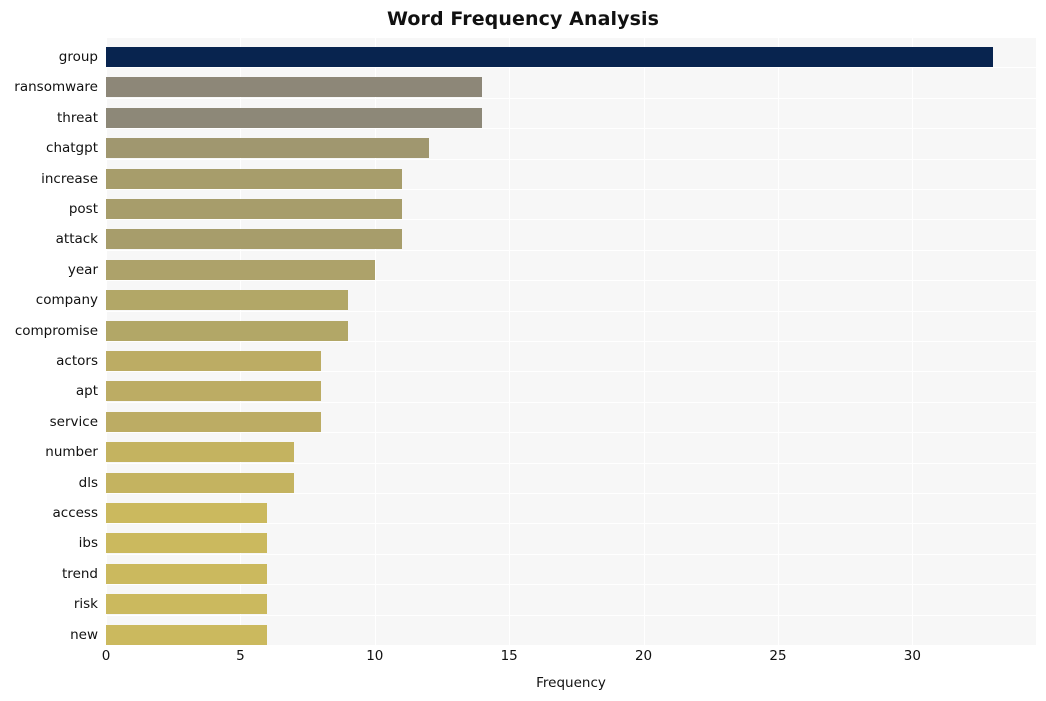  Describe the element at coordinates (88, 543) in the screenshot. I see `y-axis-tick-label: ibs` at that location.